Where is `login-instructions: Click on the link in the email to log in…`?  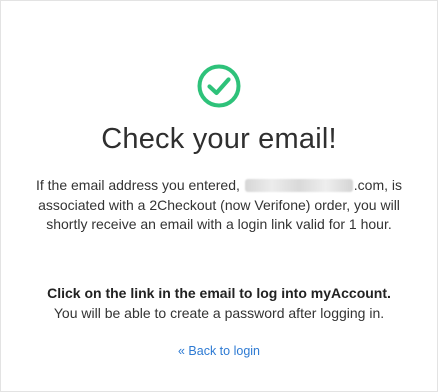 login-instructions: Click on the link in the email to log in… is located at coordinates (219, 303).